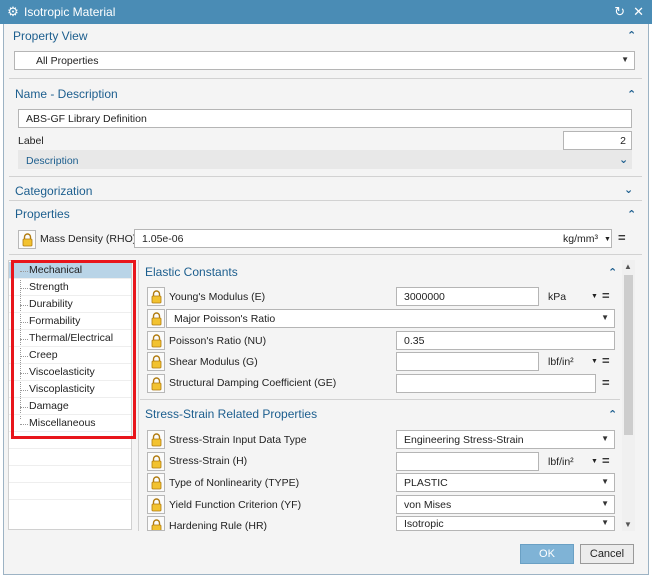 This screenshot has height=579, width=652. I want to click on categorization-header: Categorization, so click(53, 191).